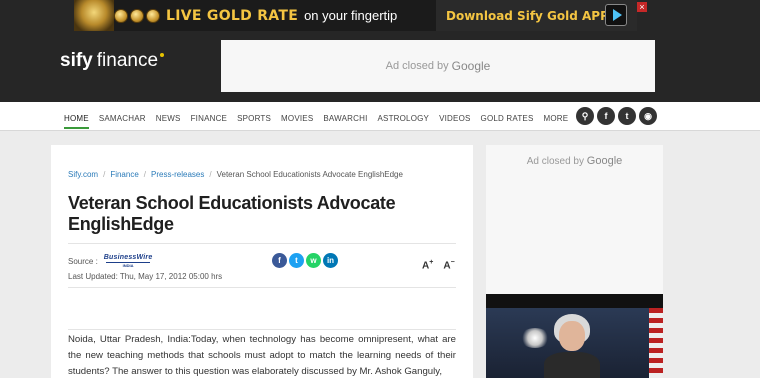  I want to click on nav-item-gold-rates: GOLD RATES, so click(507, 117).